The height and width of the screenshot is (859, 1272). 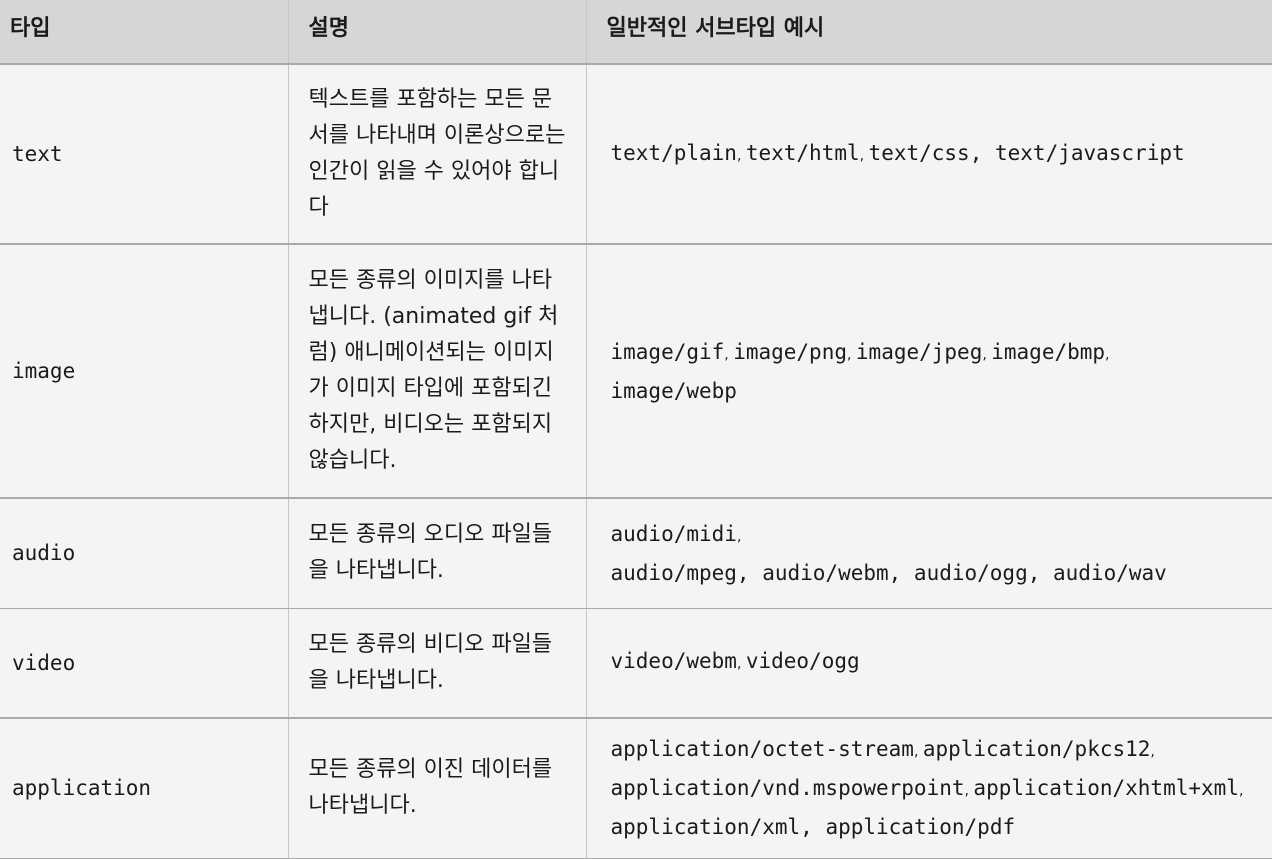 What do you see at coordinates (790, 352) in the screenshot?
I see `subtype-code: image/png` at bounding box center [790, 352].